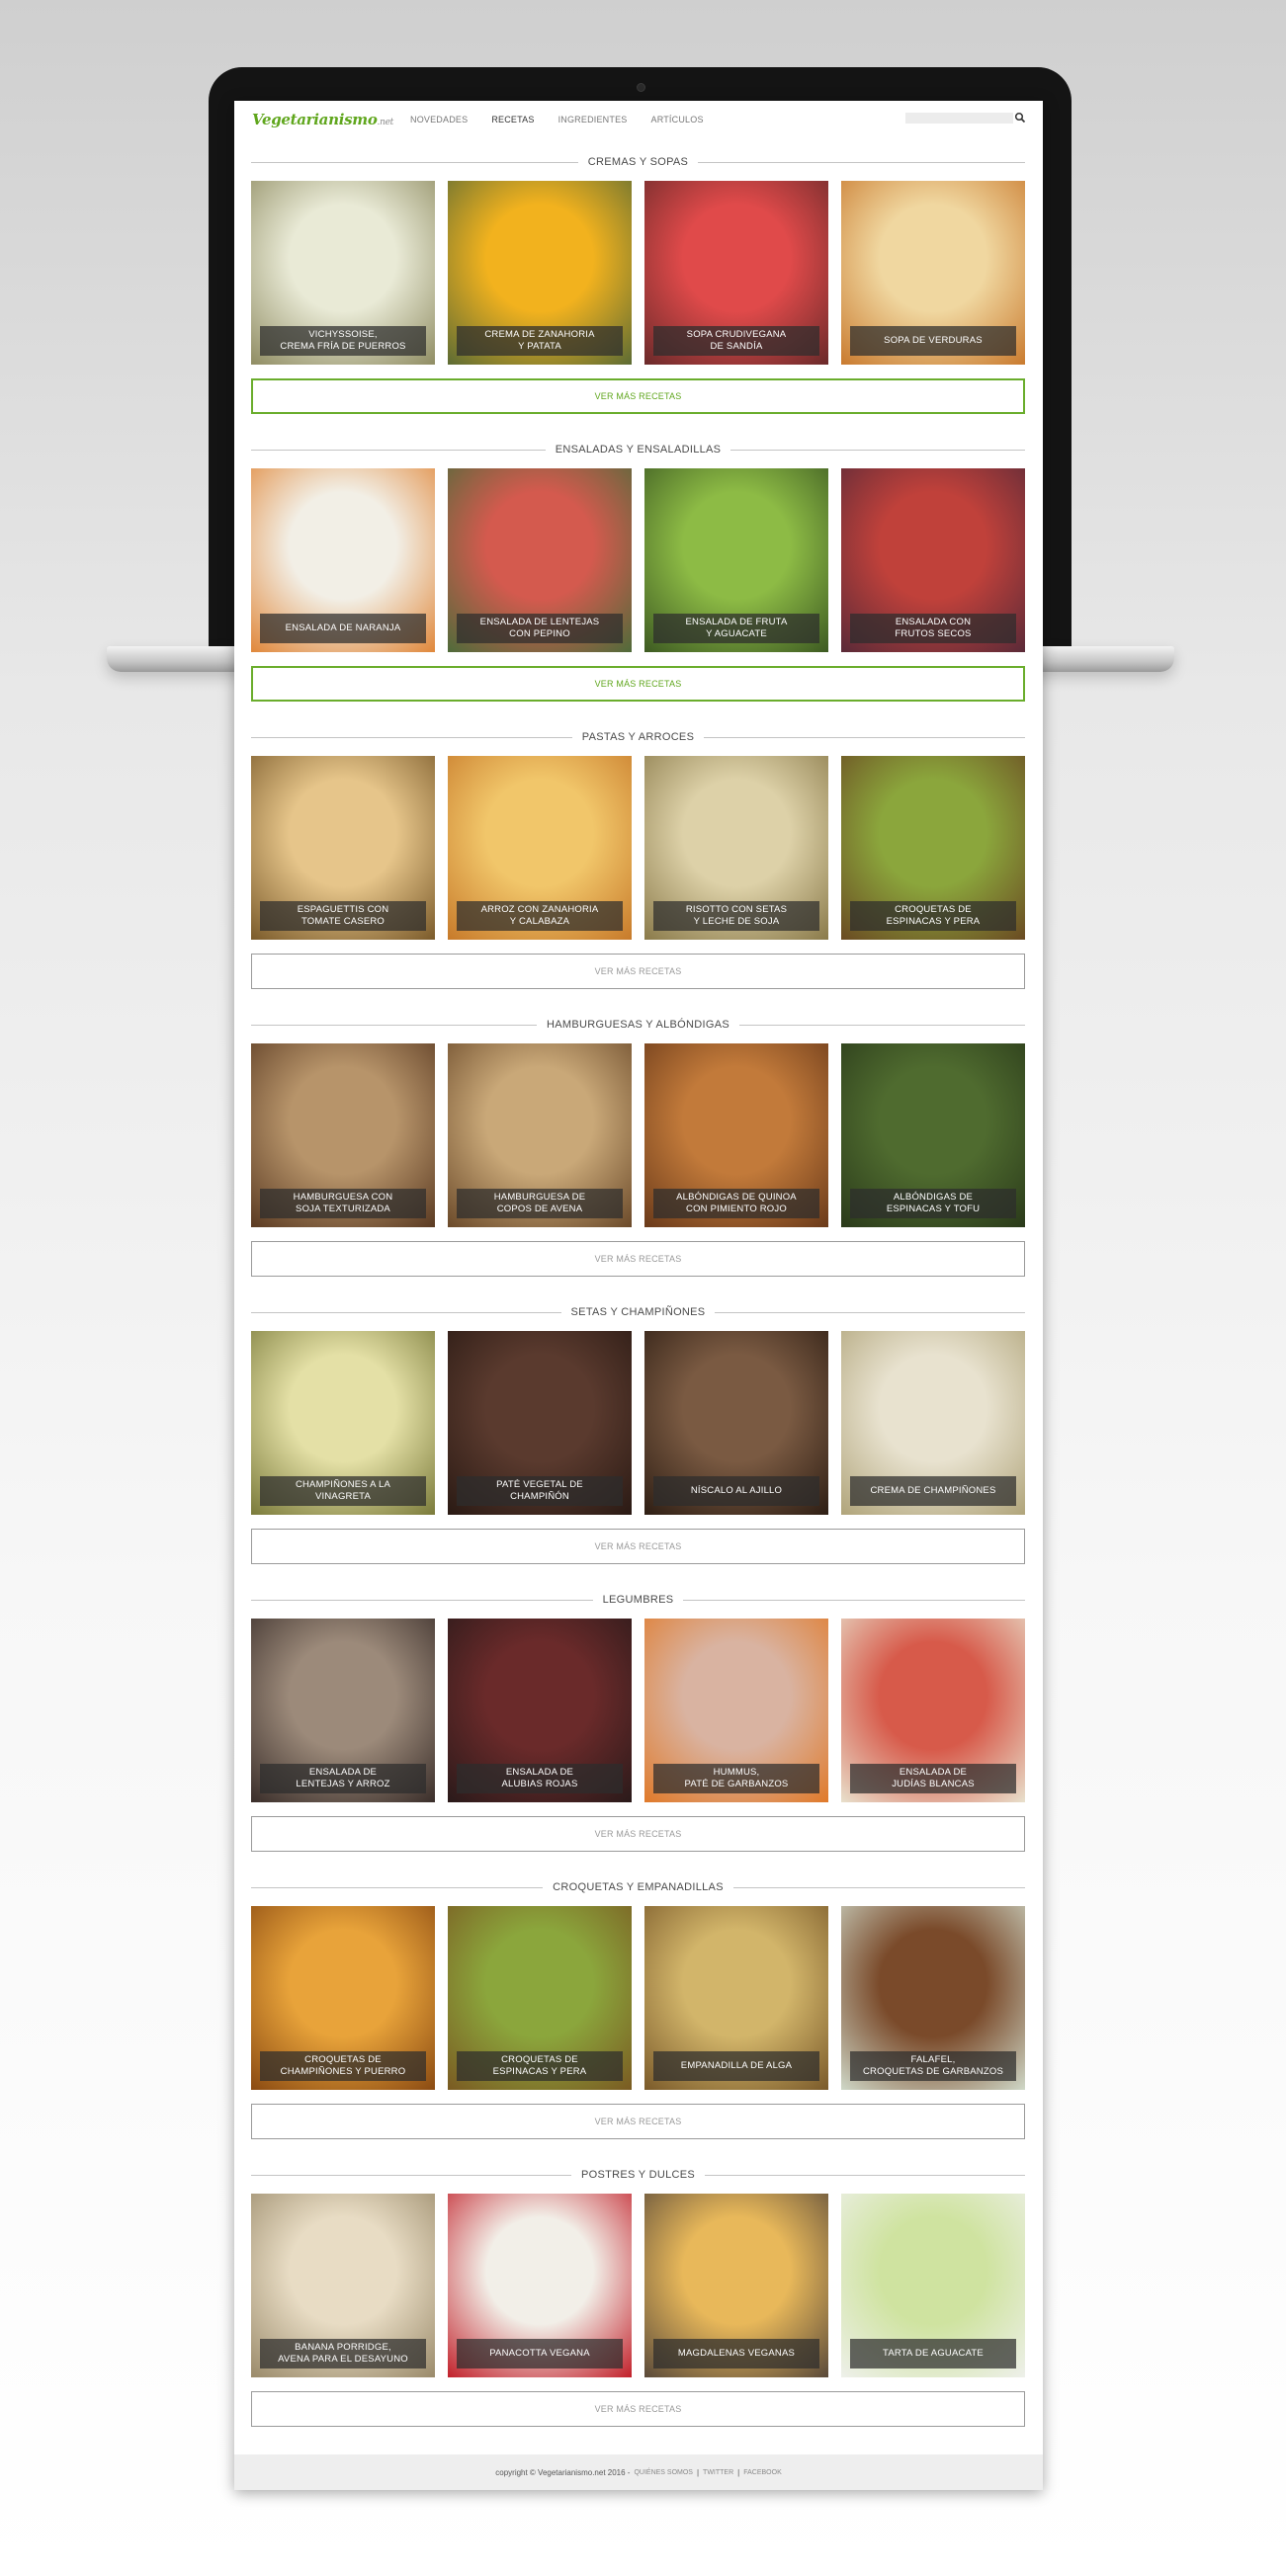 The height and width of the screenshot is (2576, 1286). I want to click on search-input, so click(959, 118).